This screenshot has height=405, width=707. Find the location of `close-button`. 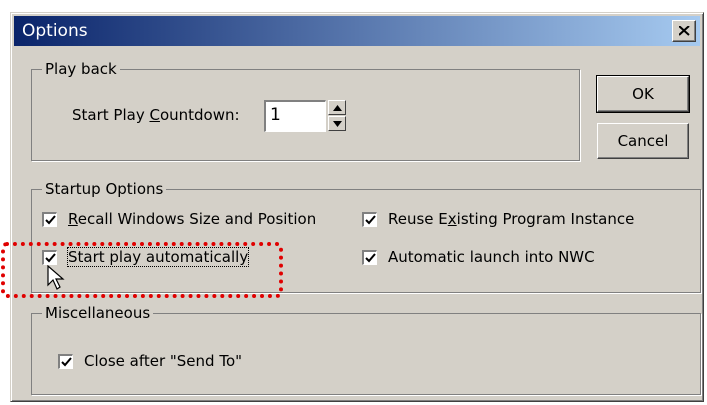

close-button is located at coordinates (684, 31).